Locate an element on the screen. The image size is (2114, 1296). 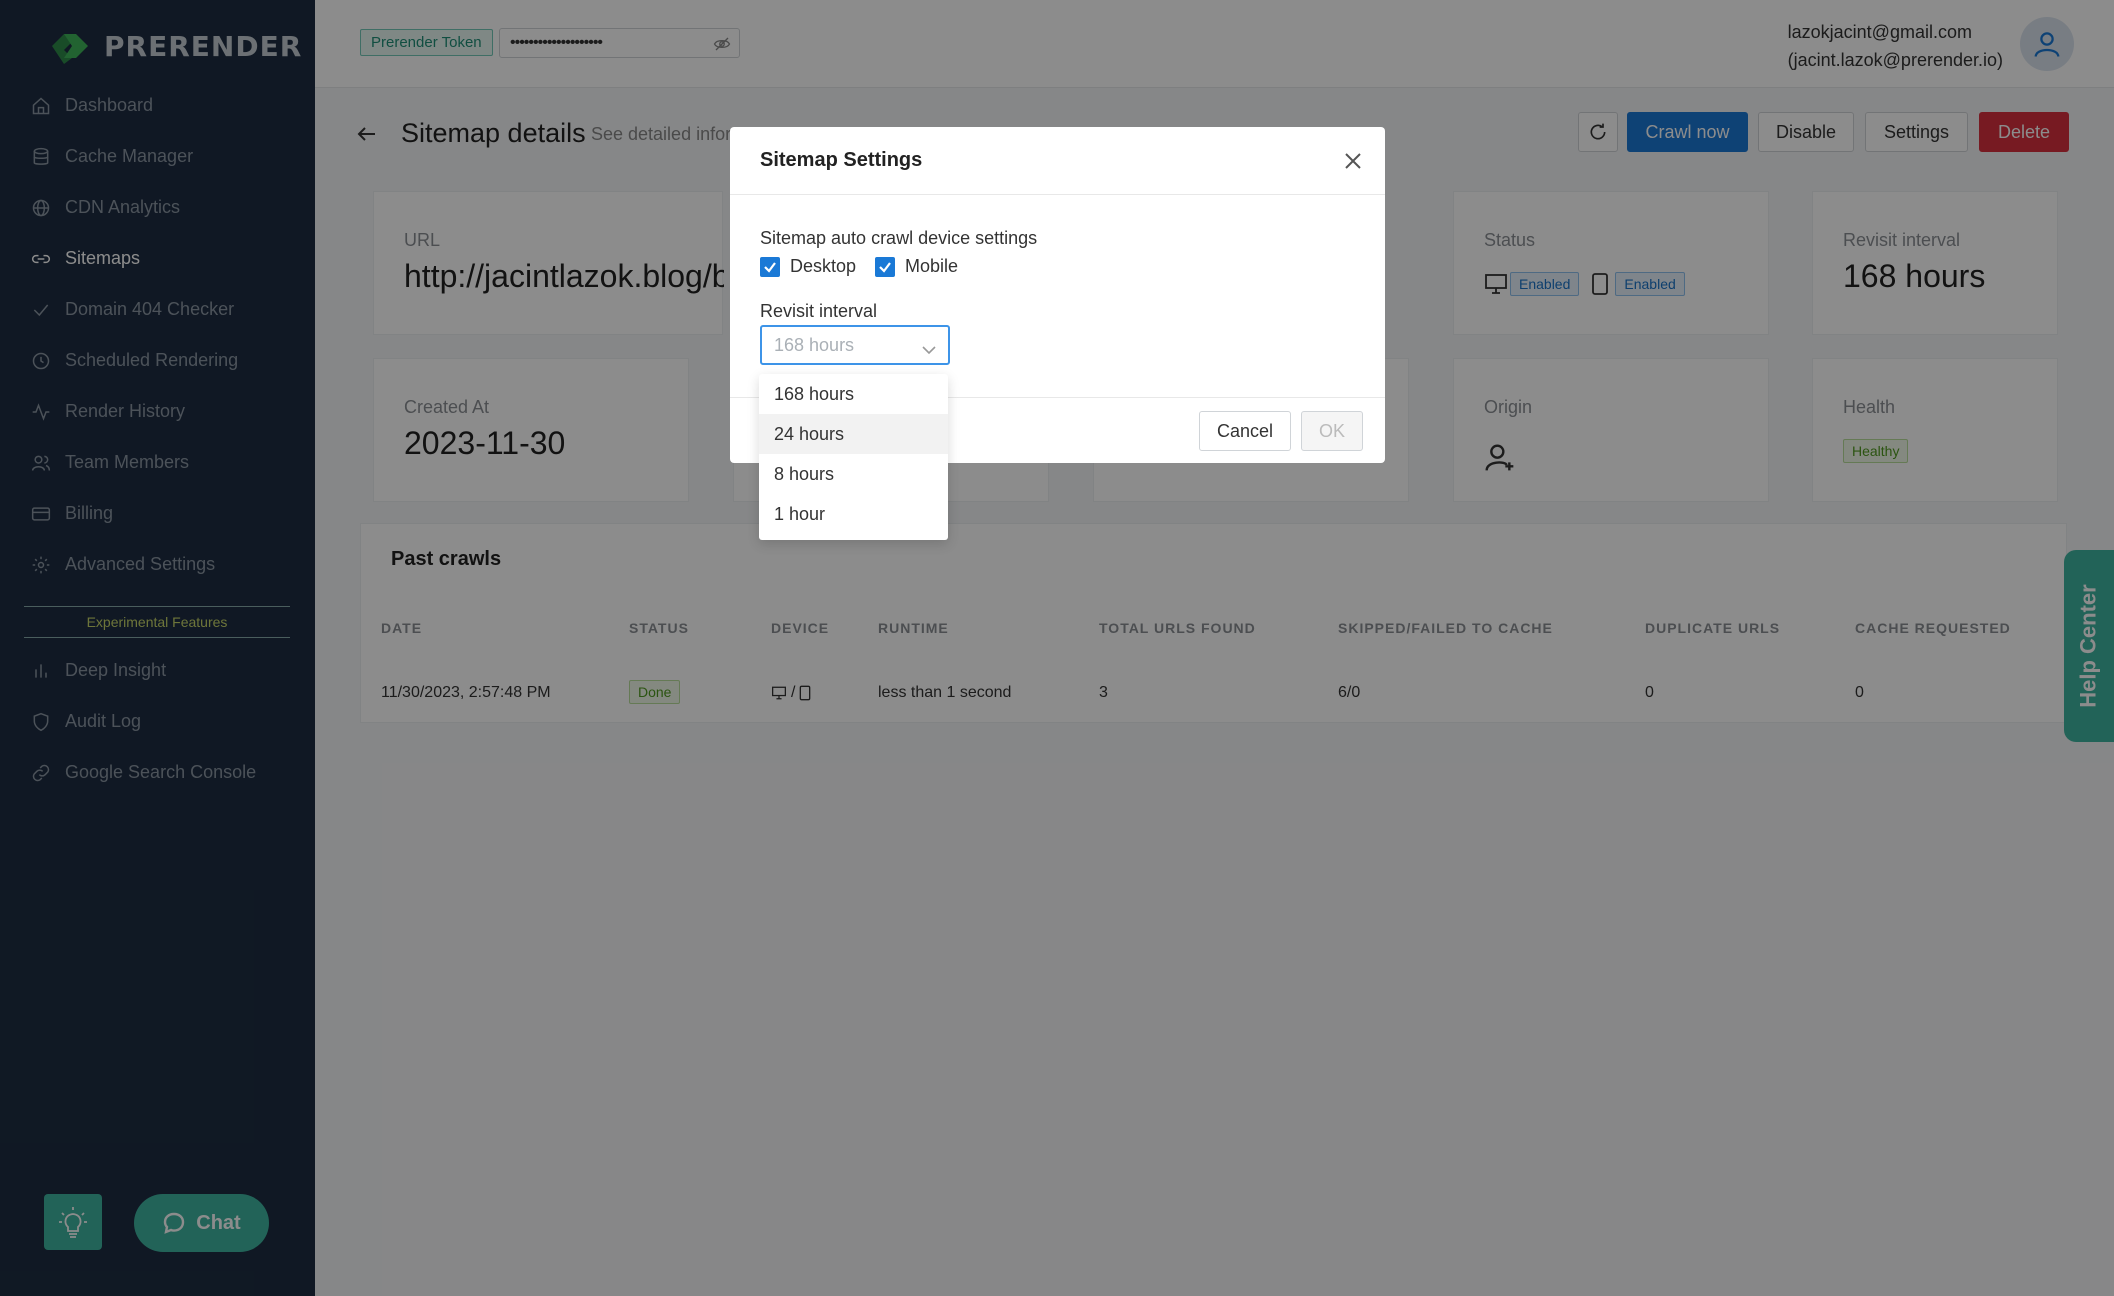
mobile-checkbox: Mobile is located at coordinates (916, 266).